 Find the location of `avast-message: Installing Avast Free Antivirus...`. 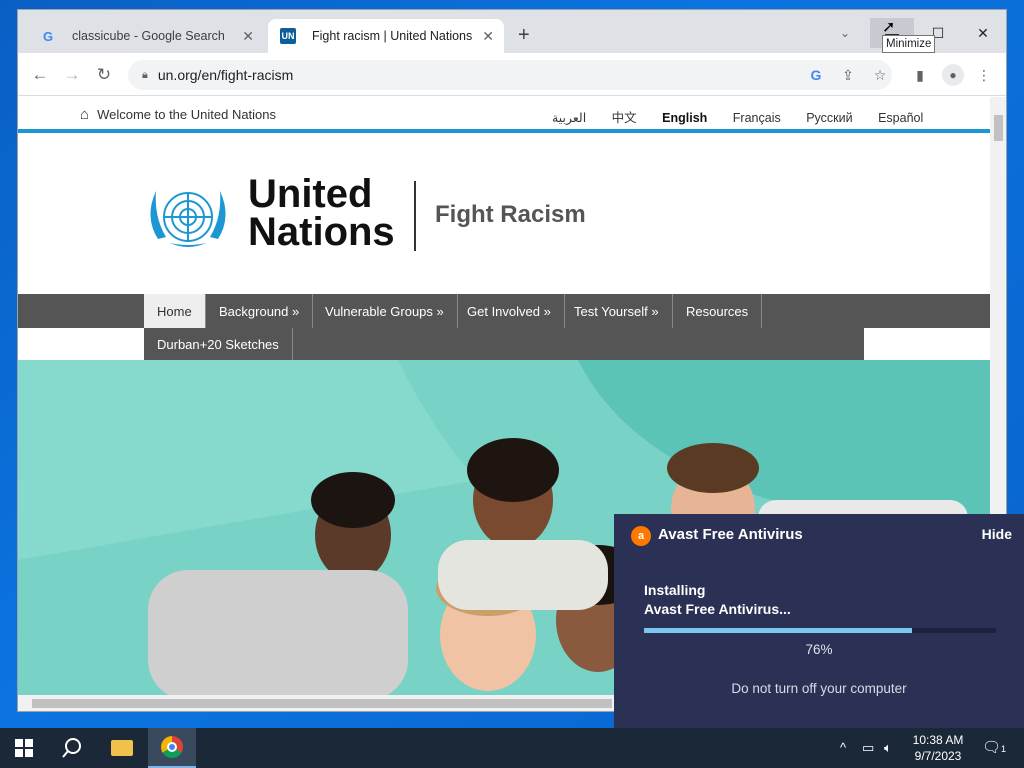

avast-message: Installing Avast Free Antivirus... is located at coordinates (717, 600).